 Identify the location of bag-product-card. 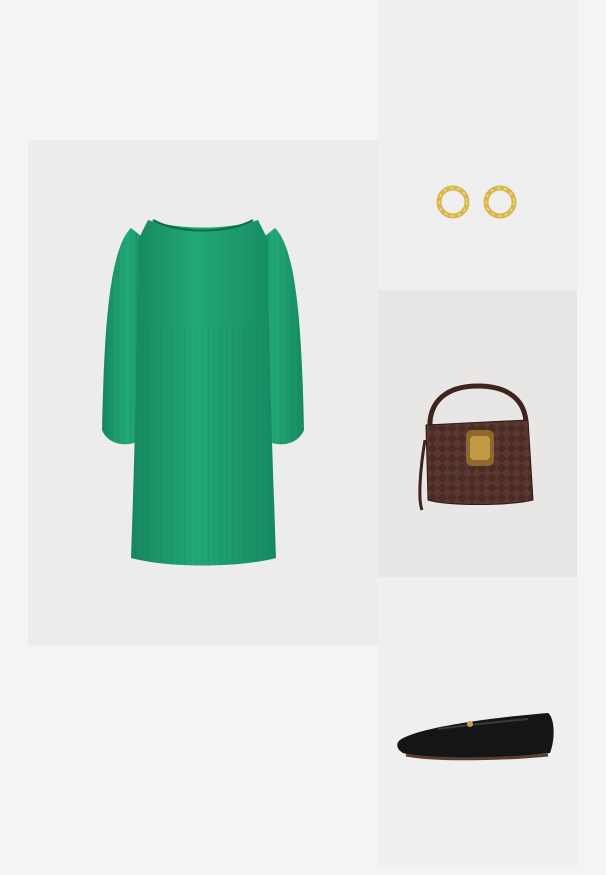
(477, 433).